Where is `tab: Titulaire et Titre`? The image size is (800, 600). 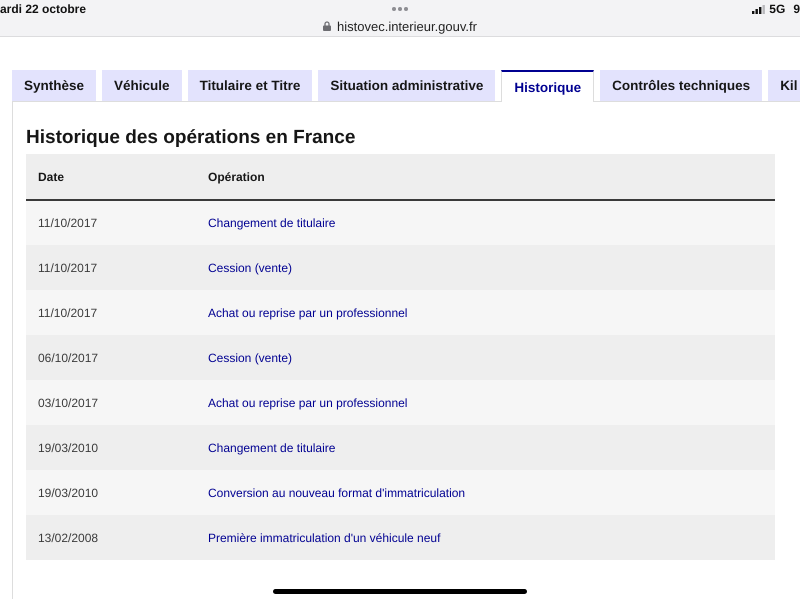 tab: Titulaire et Titre is located at coordinates (250, 85).